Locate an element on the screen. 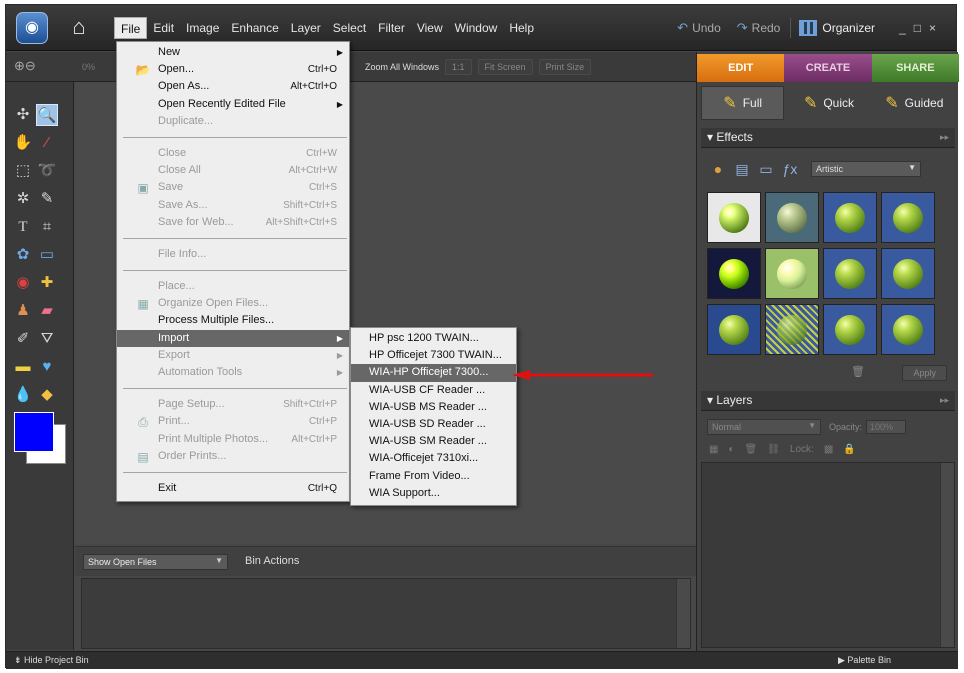 This screenshot has height=673, width=964. close-button: × is located at coordinates (936, 28).